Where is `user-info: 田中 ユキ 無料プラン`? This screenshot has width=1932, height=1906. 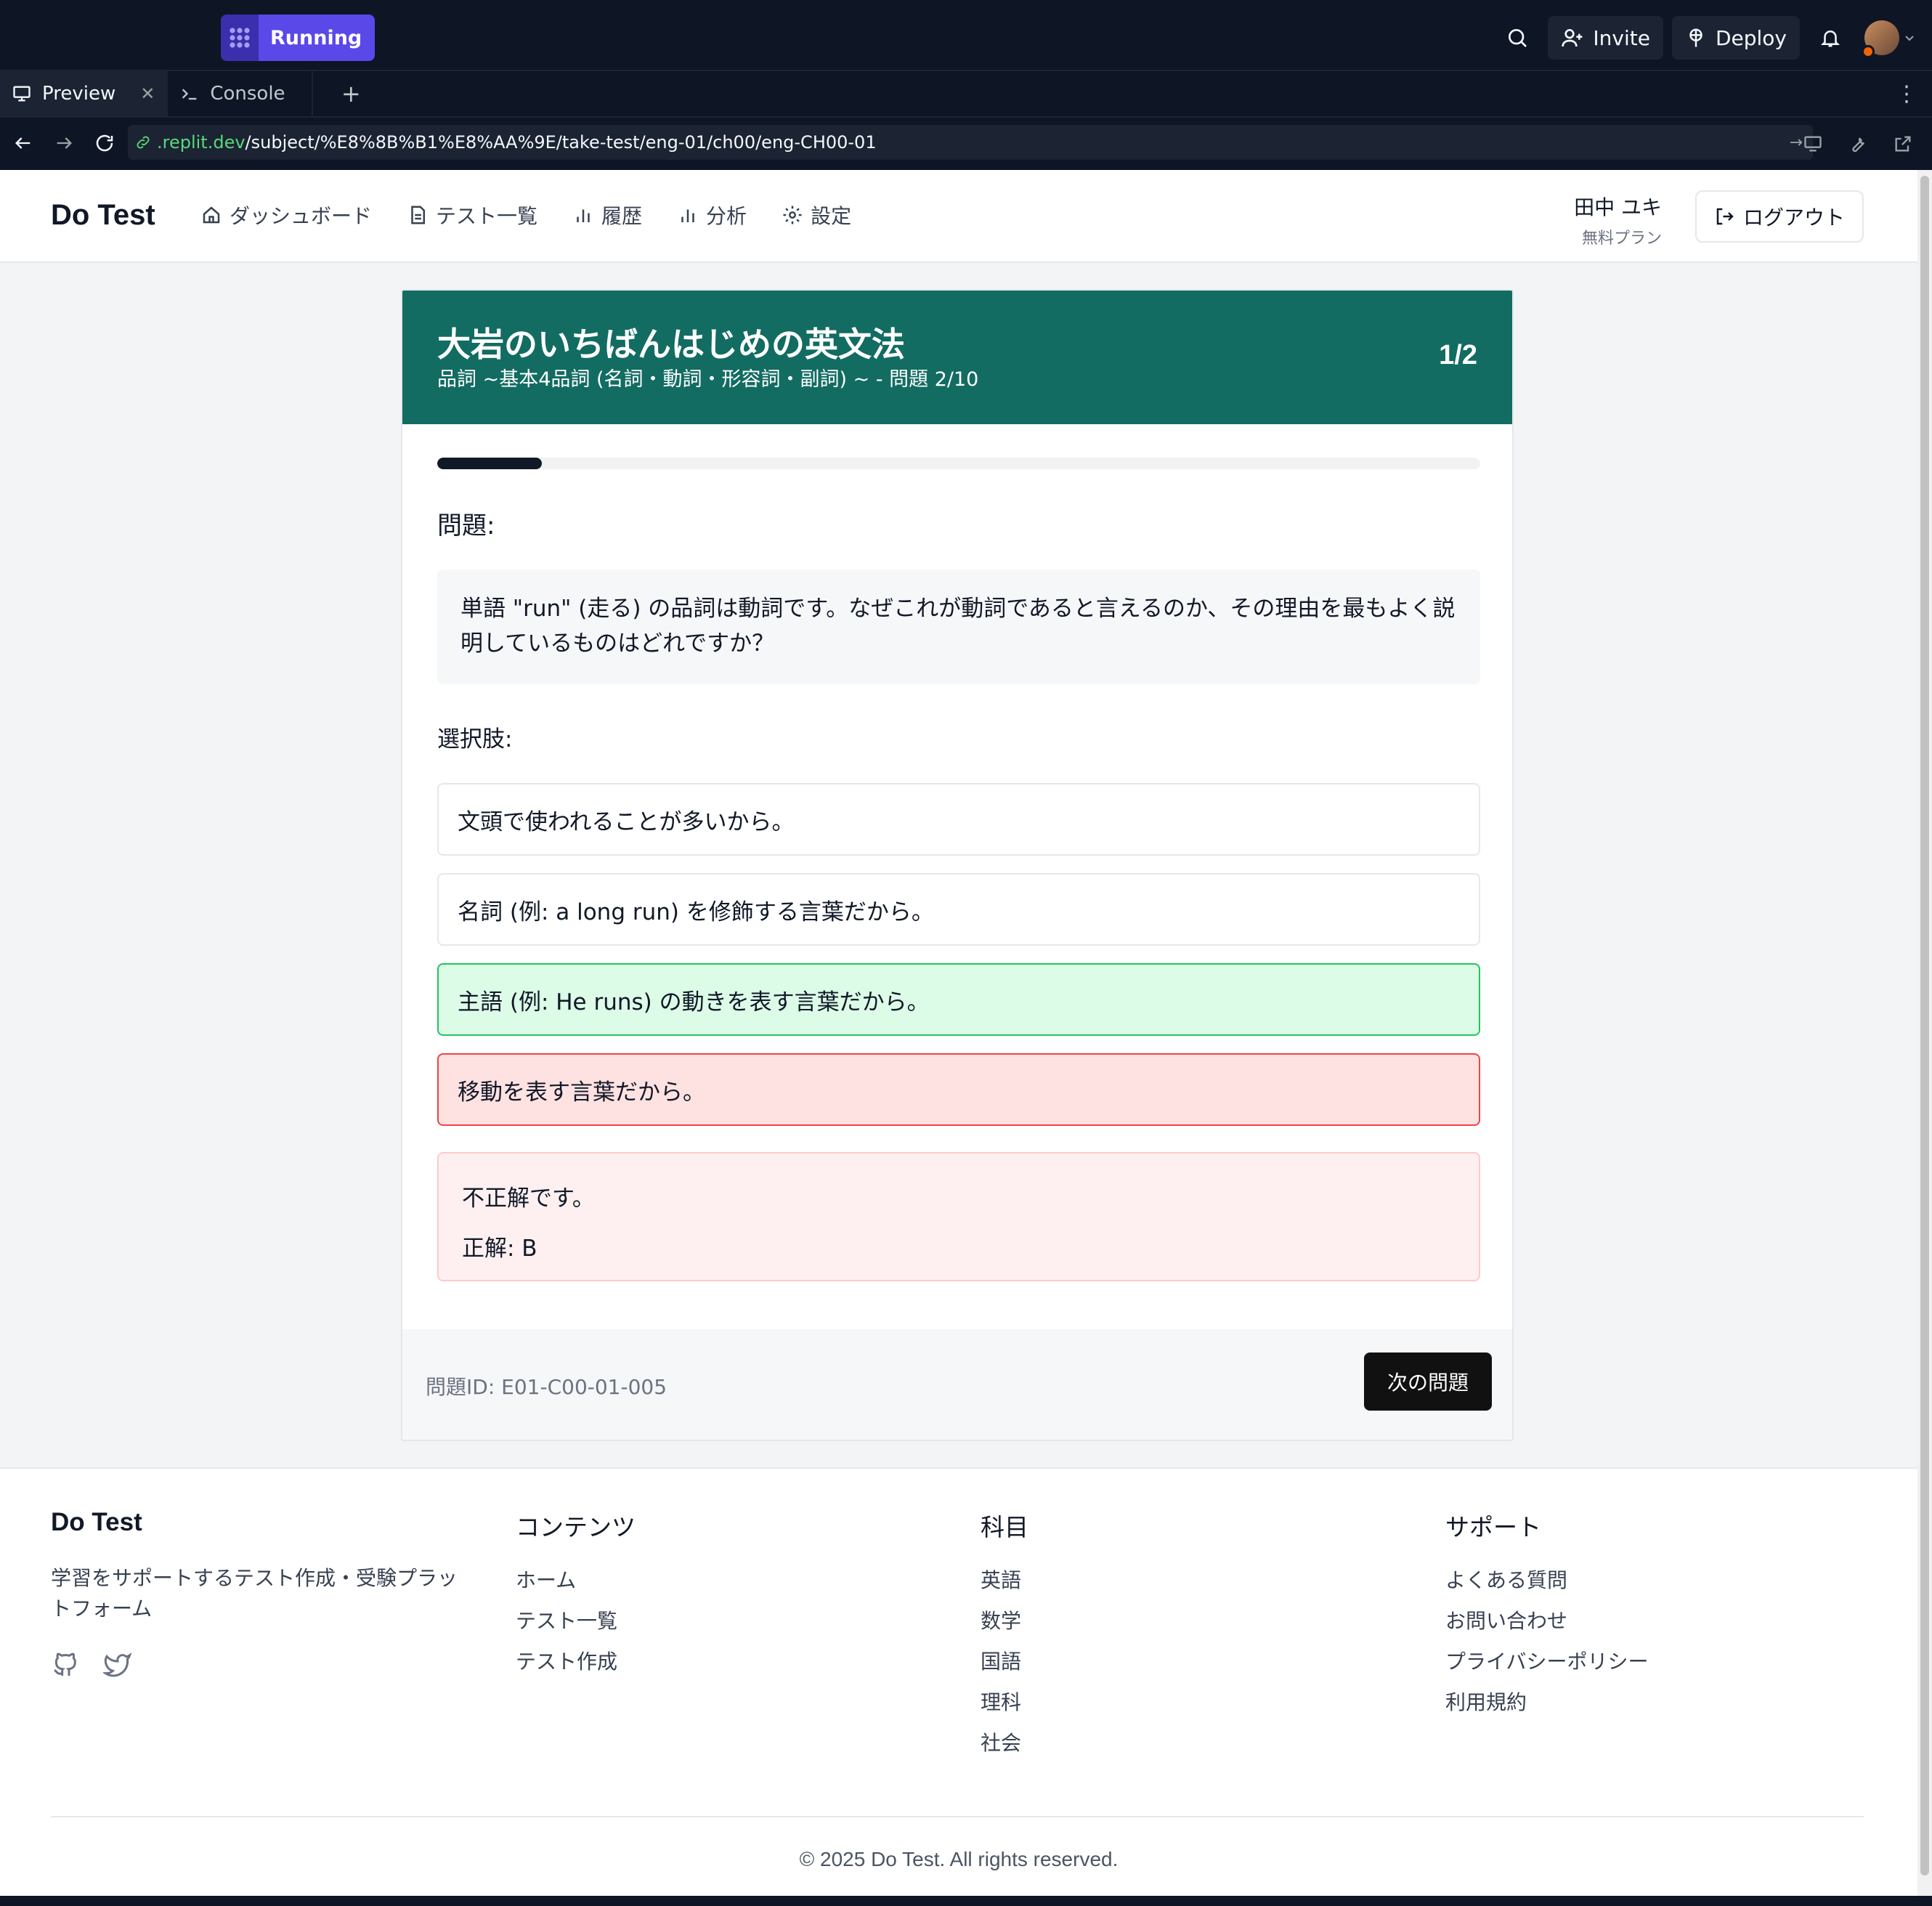 user-info: 田中 ユキ 無料プラン is located at coordinates (1618, 220).